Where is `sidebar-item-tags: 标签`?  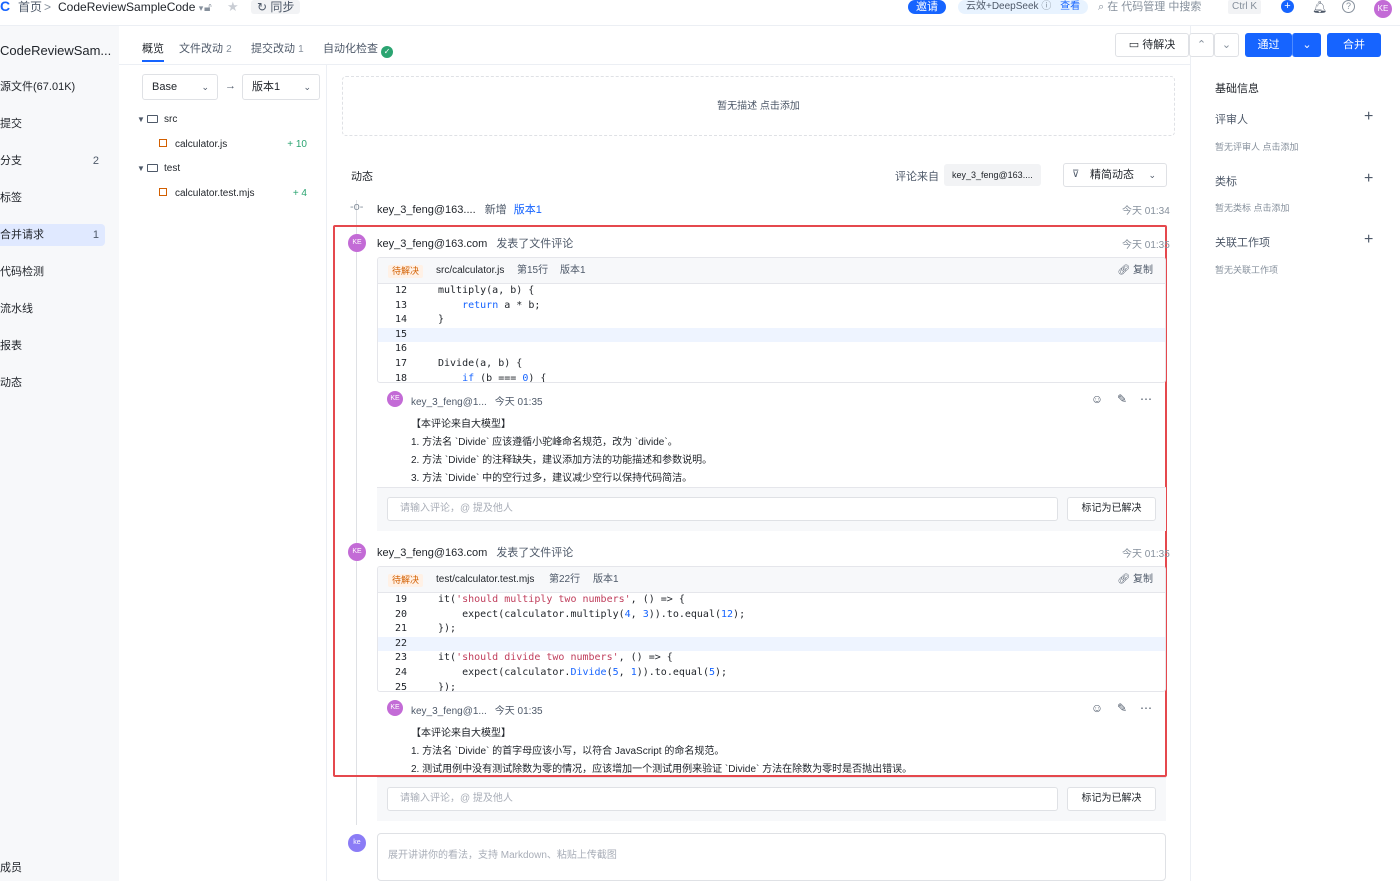 sidebar-item-tags: 标签 is located at coordinates (52, 198).